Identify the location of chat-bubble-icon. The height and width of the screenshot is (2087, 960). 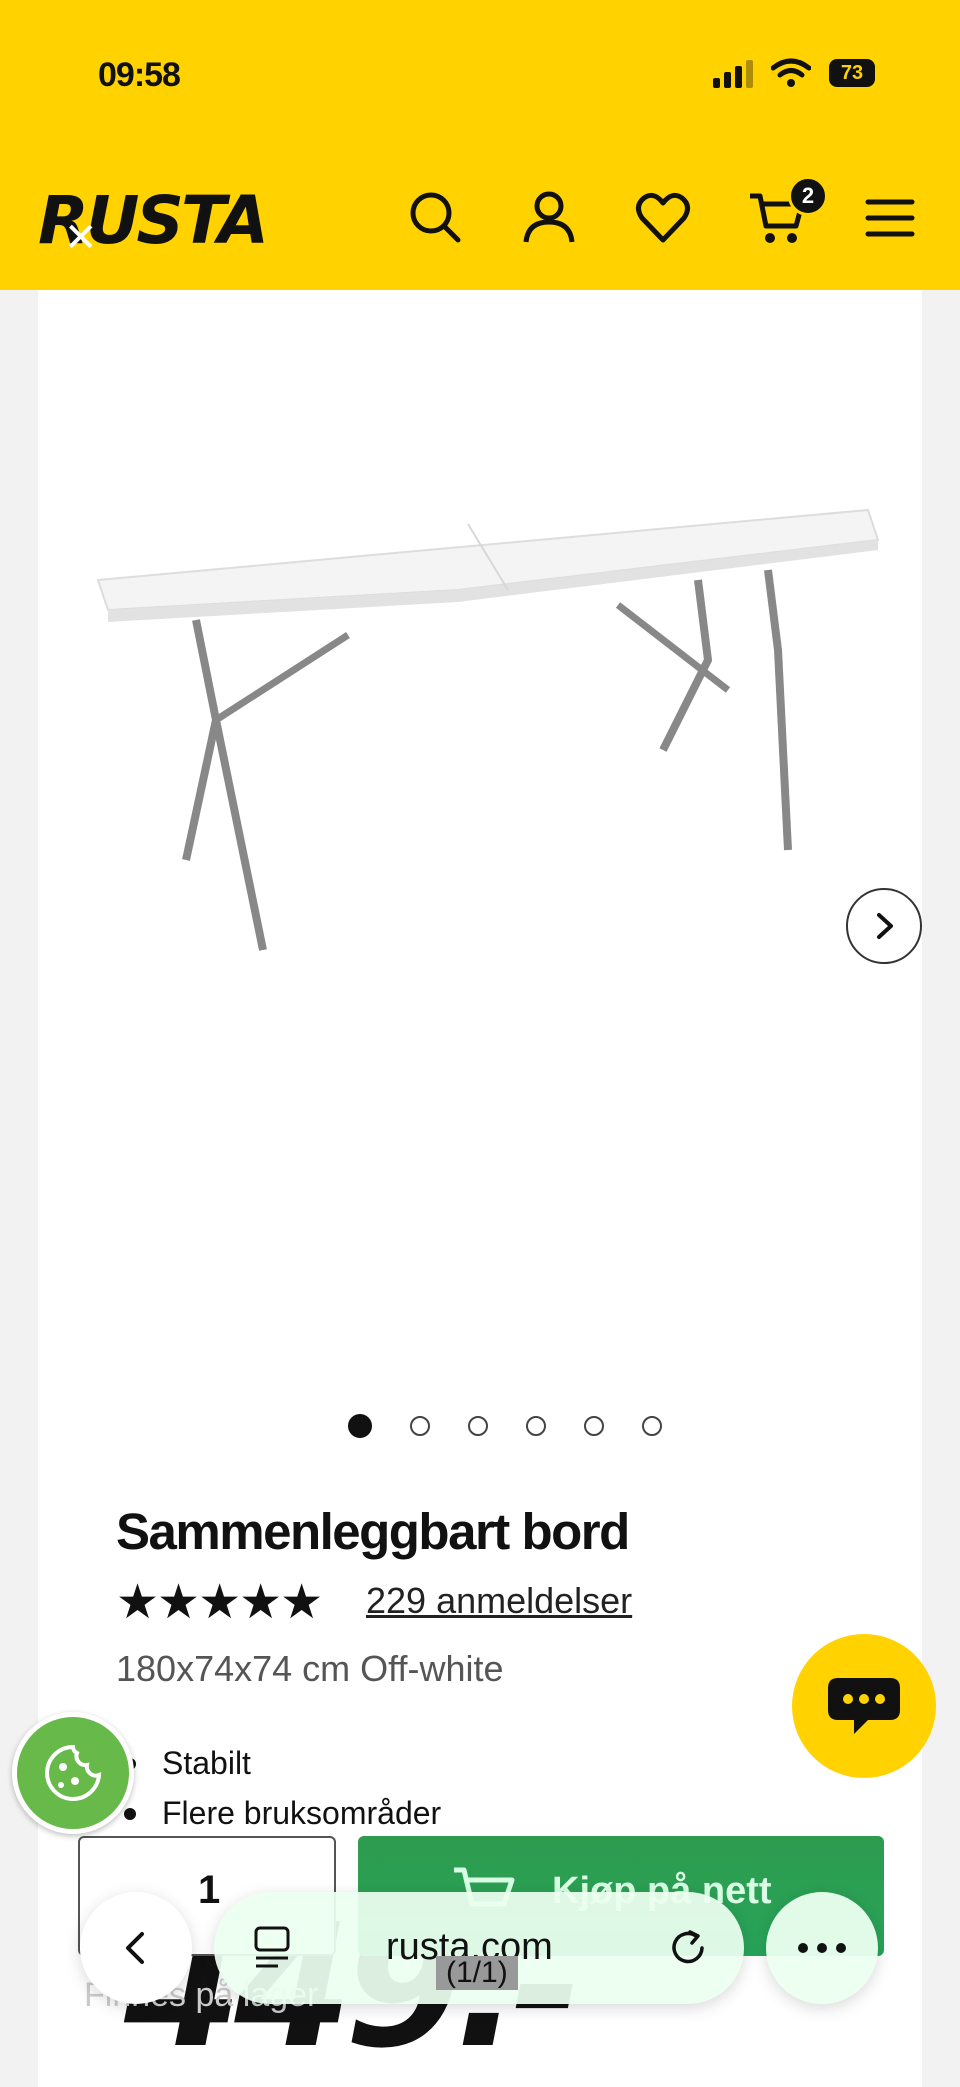
(864, 1706).